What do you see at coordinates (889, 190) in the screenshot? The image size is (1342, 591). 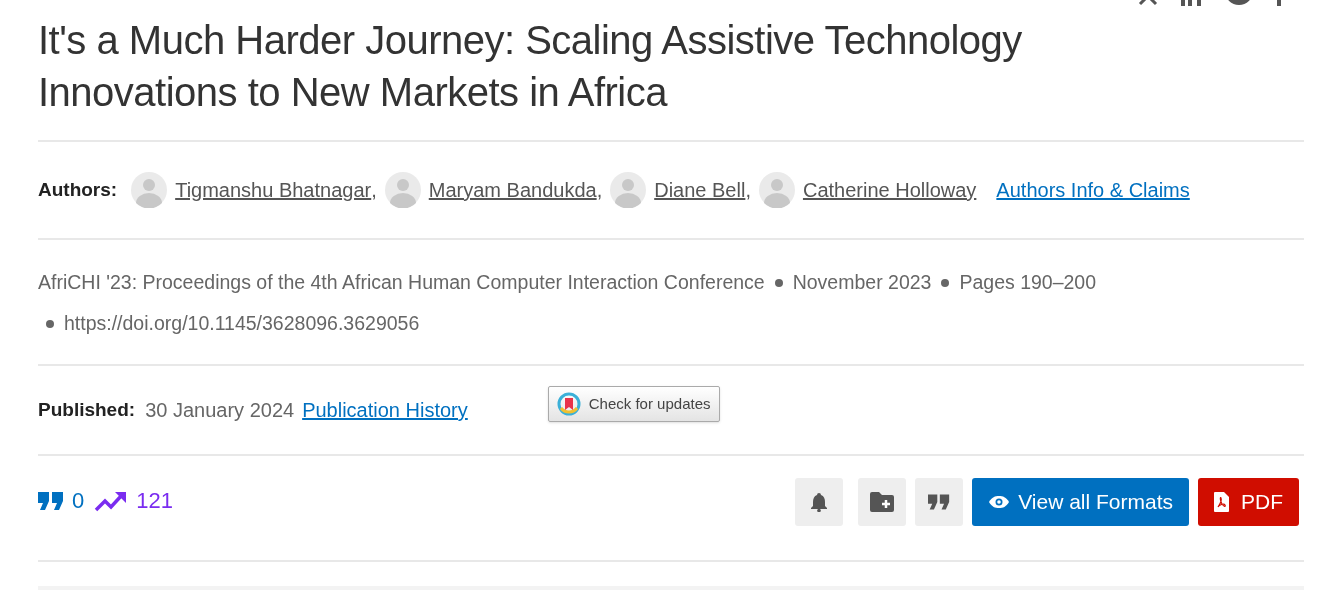 I see `author-link: Catherine Holloway` at bounding box center [889, 190].